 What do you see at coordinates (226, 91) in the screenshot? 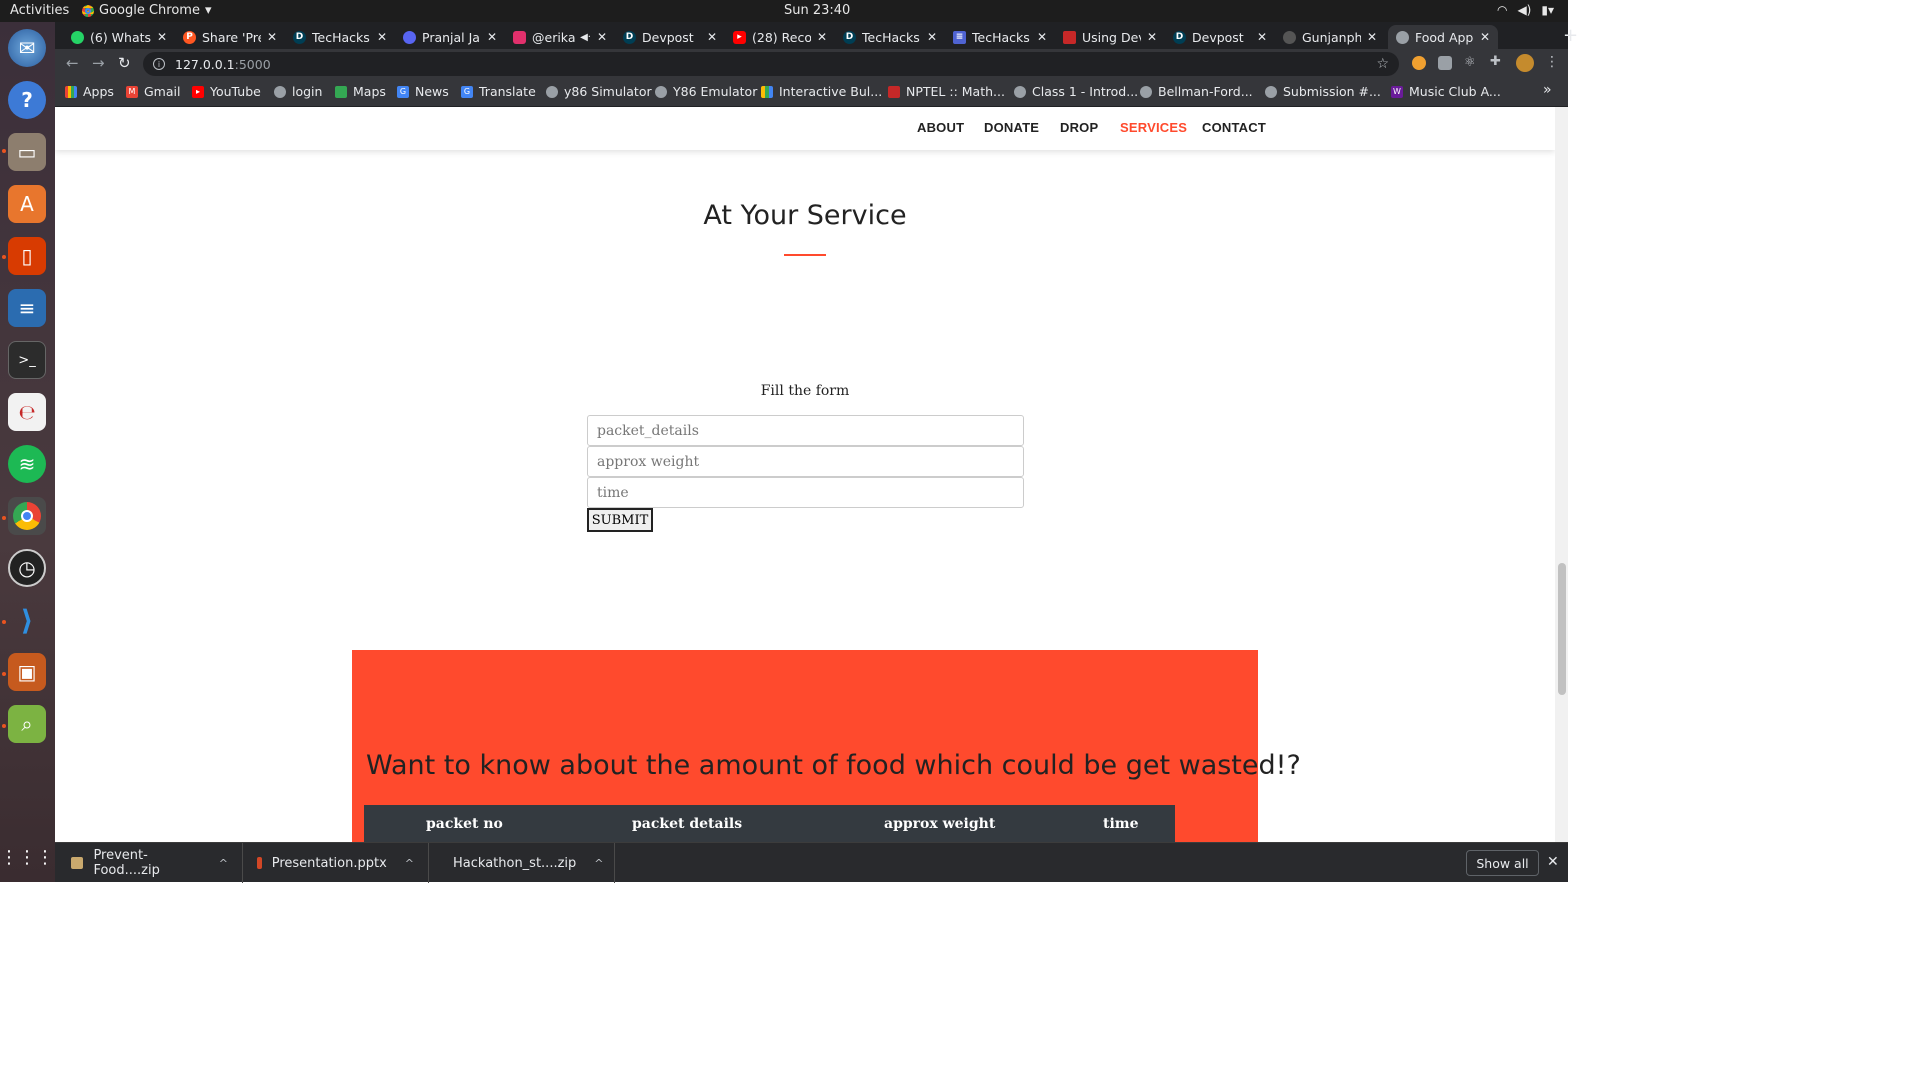
I see `bookmark: ▸ YouTube` at bounding box center [226, 91].